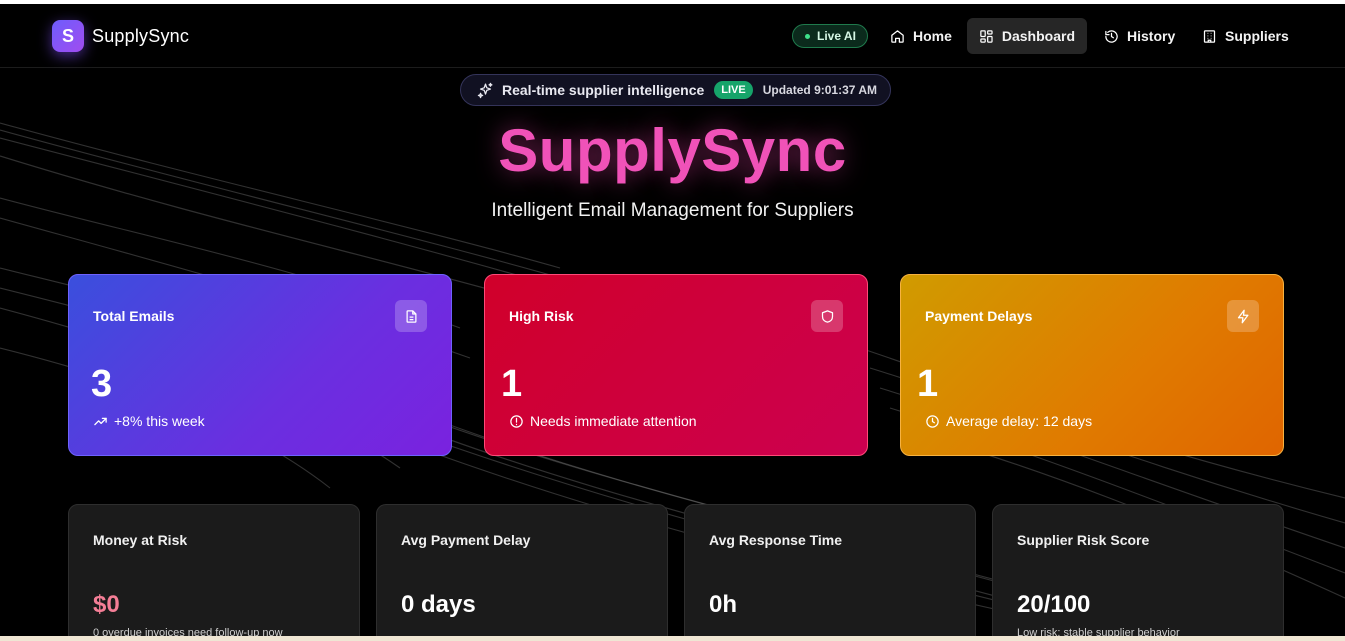  I want to click on live-dot-icon, so click(807, 36).